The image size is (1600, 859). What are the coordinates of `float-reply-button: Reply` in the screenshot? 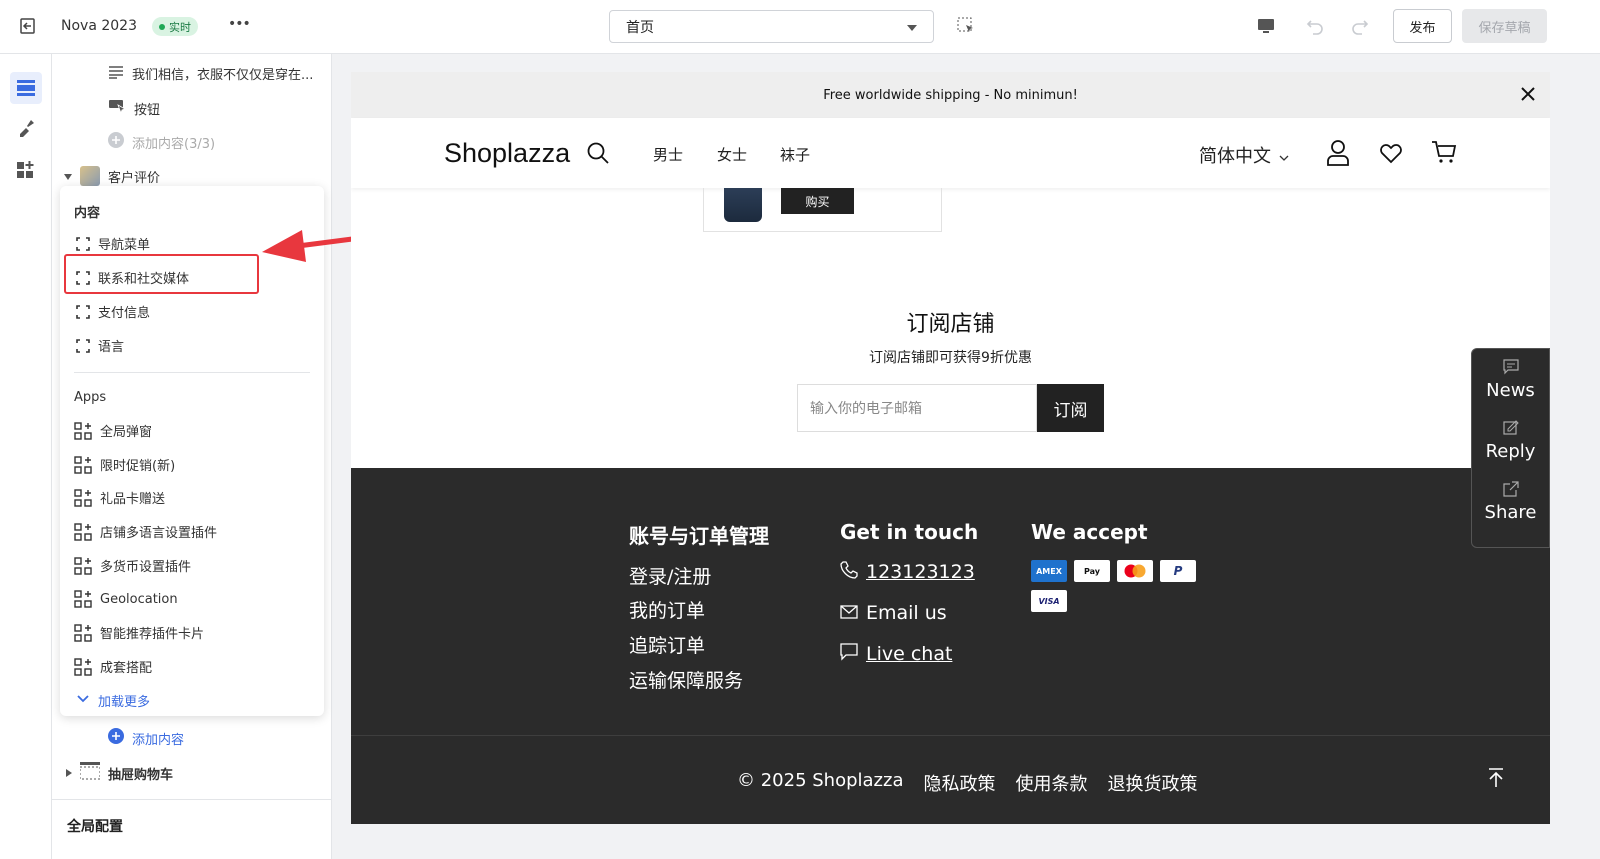 It's located at (1510, 440).